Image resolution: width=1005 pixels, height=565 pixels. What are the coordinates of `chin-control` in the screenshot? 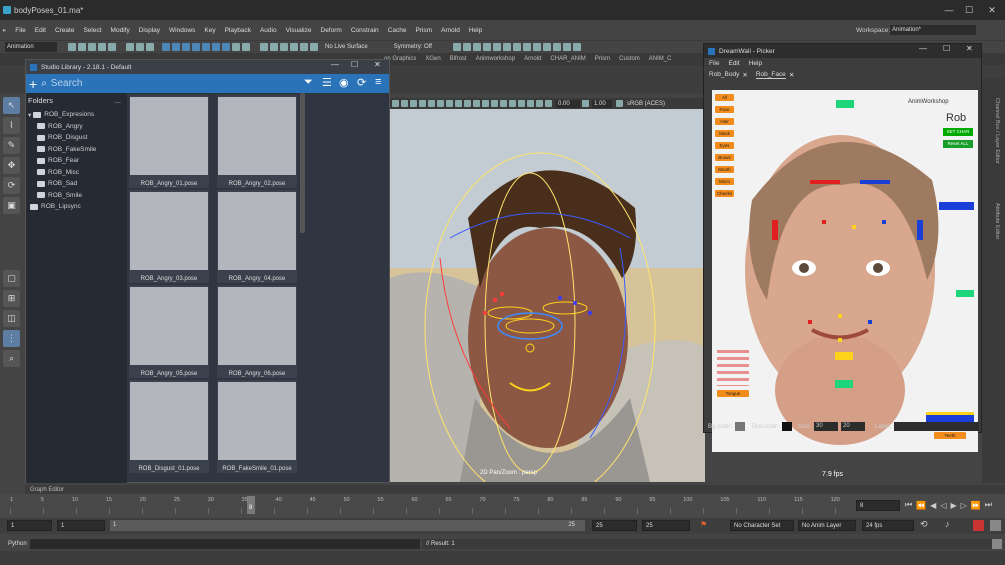 It's located at (844, 384).